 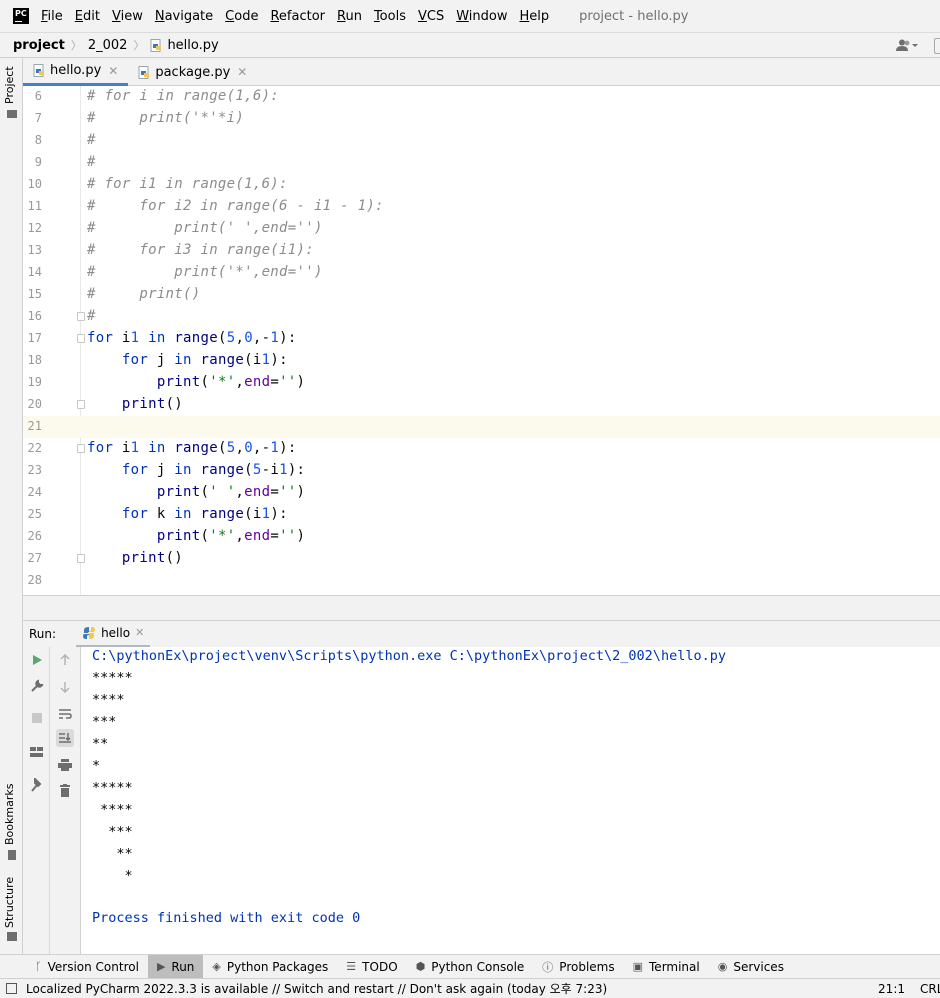 I want to click on code-line: 25 for k in range(i1):, so click(x=481, y=515).